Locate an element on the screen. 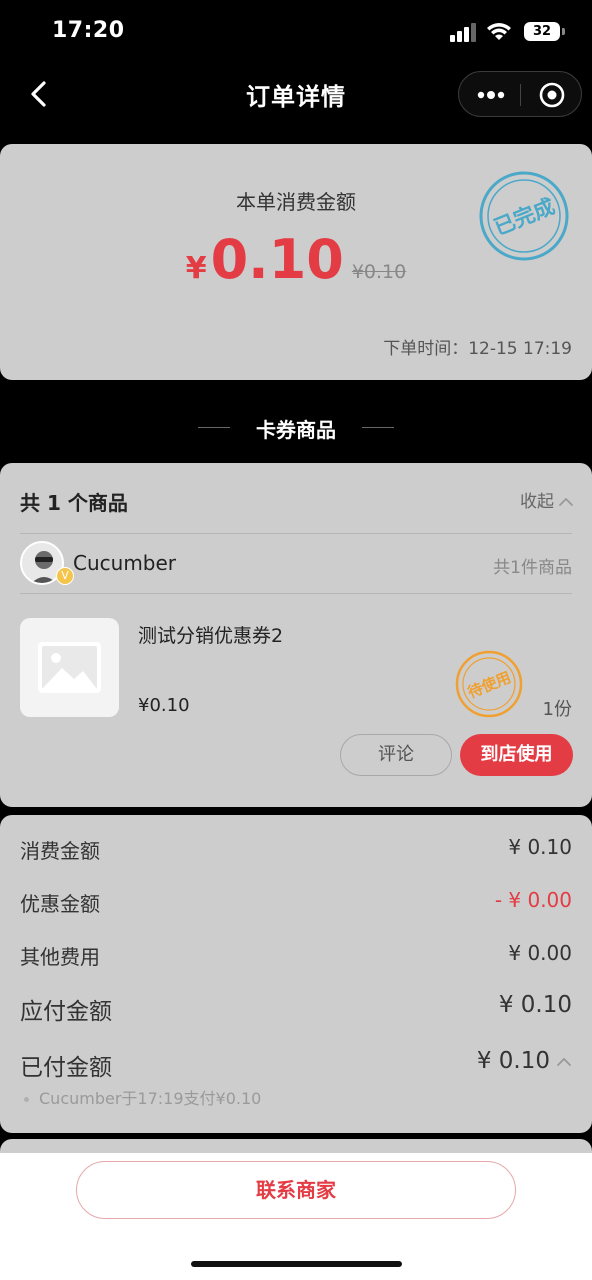 This screenshot has width=592, height=1280. section-title: 卡券商品 is located at coordinates (296, 430).